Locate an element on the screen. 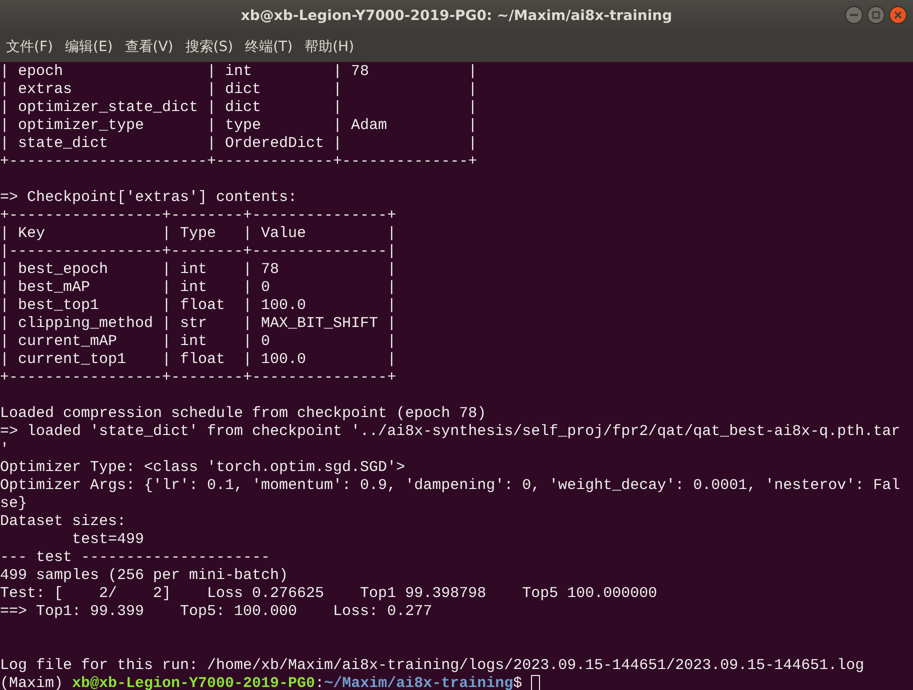  cursor is located at coordinates (535, 682).